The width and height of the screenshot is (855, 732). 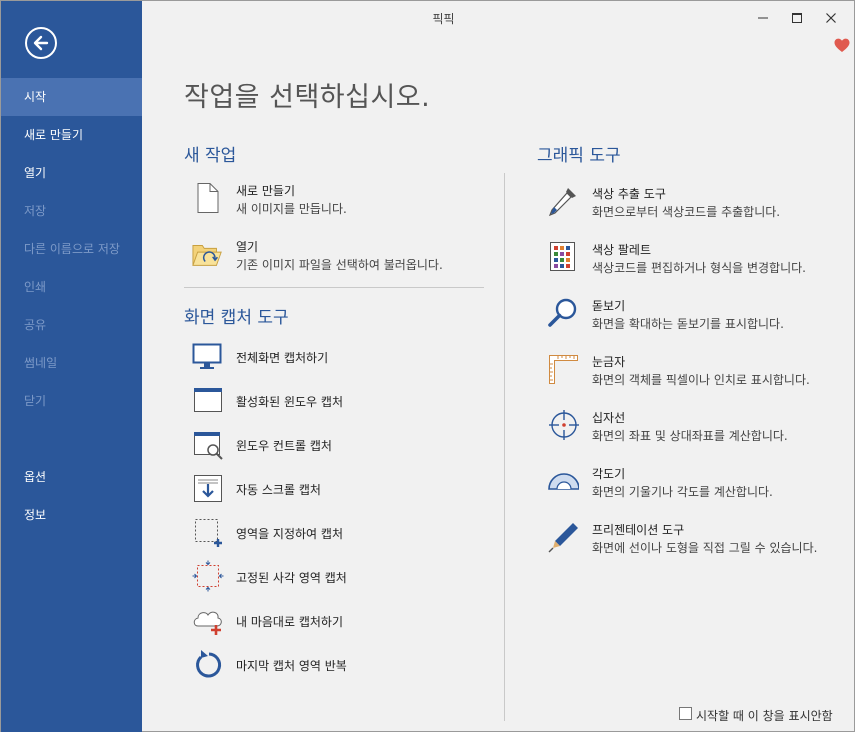 I want to click on new-document-icon, so click(x=208, y=198).